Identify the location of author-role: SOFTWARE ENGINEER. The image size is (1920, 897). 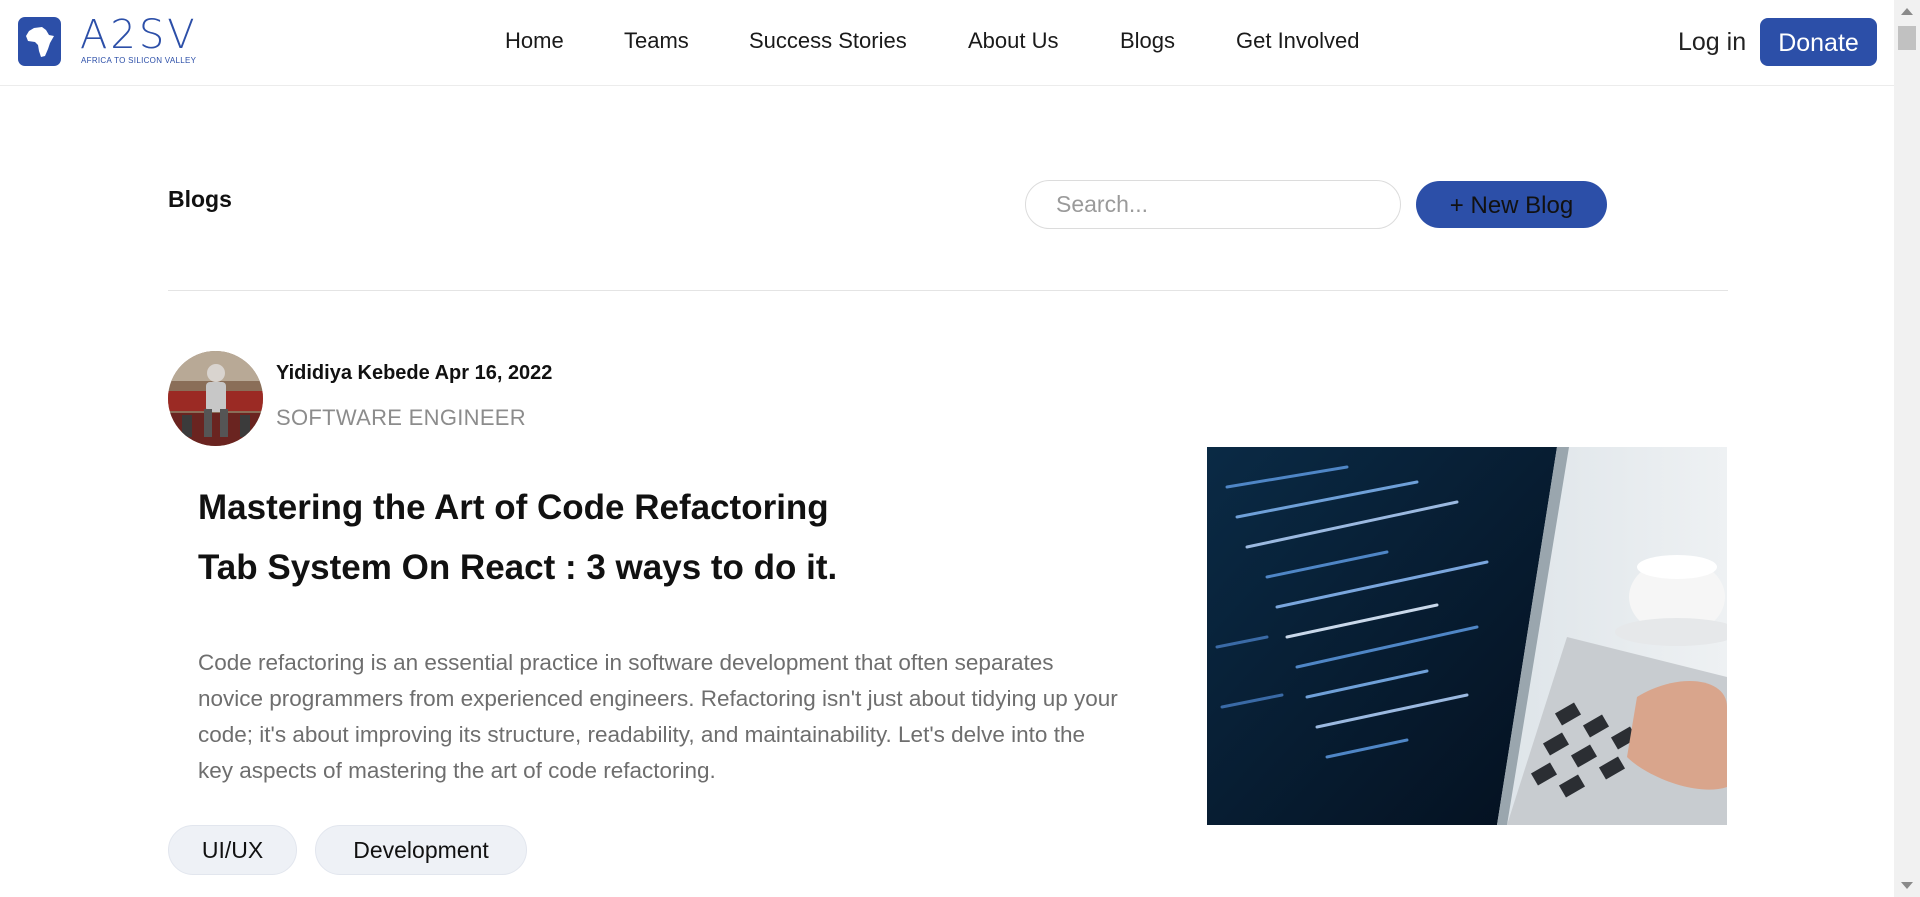
(401, 417).